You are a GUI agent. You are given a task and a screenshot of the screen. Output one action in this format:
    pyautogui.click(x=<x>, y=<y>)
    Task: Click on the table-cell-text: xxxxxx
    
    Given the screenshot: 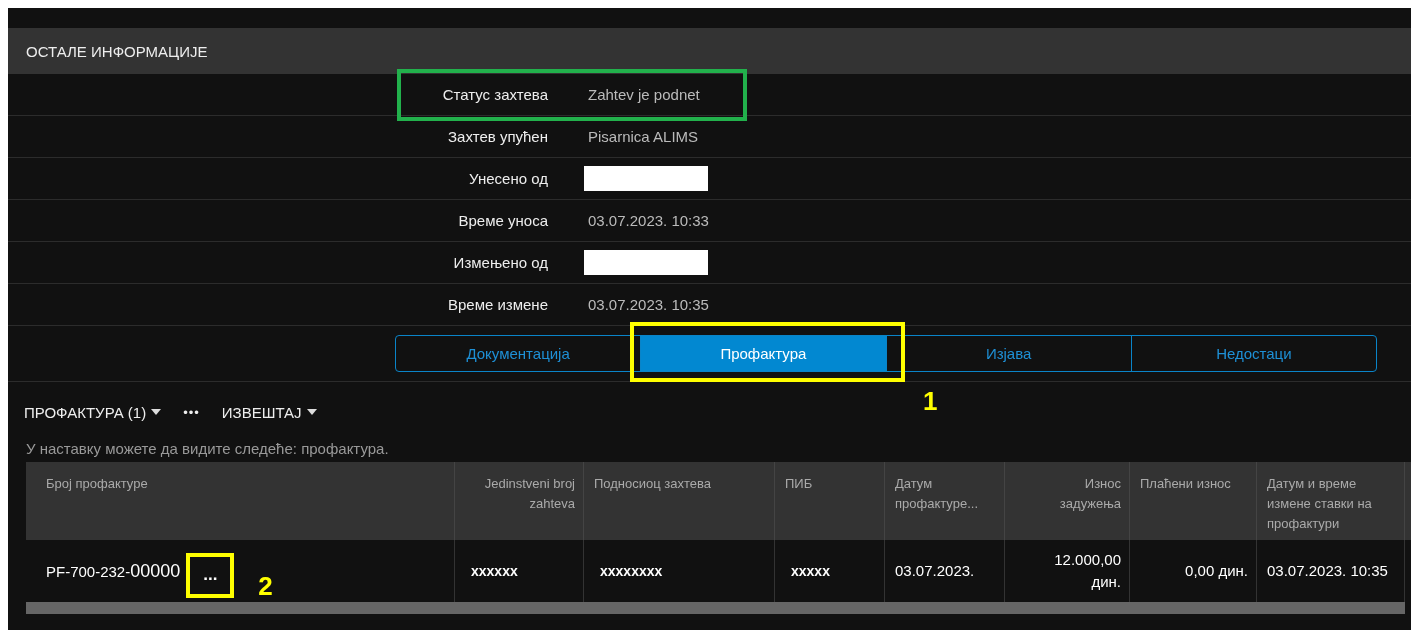 What is the action you would take?
    pyautogui.click(x=494, y=571)
    